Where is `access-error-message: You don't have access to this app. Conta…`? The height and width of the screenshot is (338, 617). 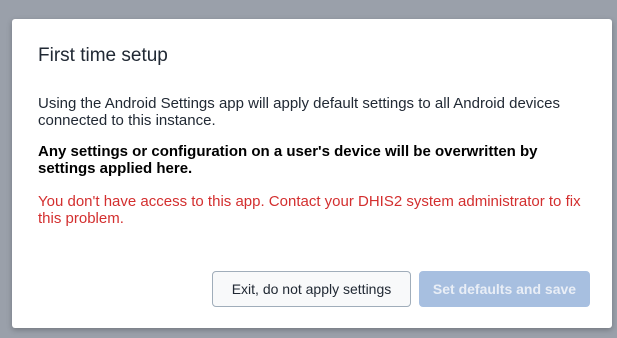
access-error-message: You don't have access to this app. Conta… is located at coordinates (309, 210).